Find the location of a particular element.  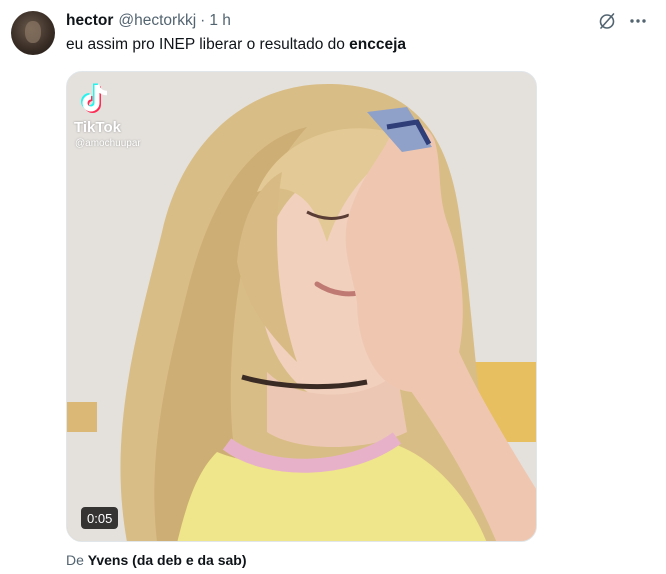

attribution-source-link: Yvens (da deb e da sab) is located at coordinates (167, 560).